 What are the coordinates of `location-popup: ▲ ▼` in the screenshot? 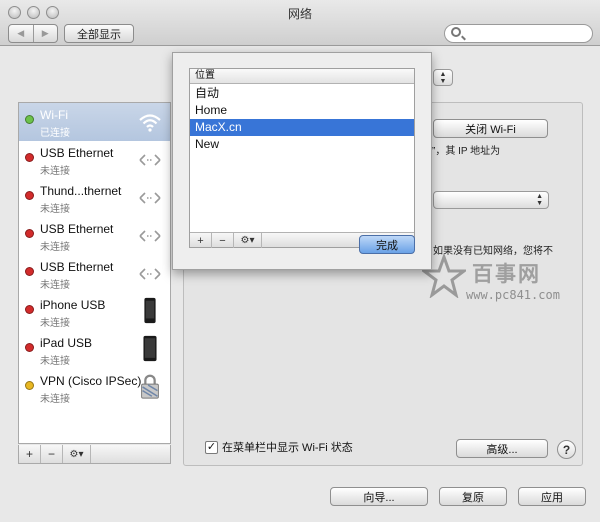 It's located at (443, 77).